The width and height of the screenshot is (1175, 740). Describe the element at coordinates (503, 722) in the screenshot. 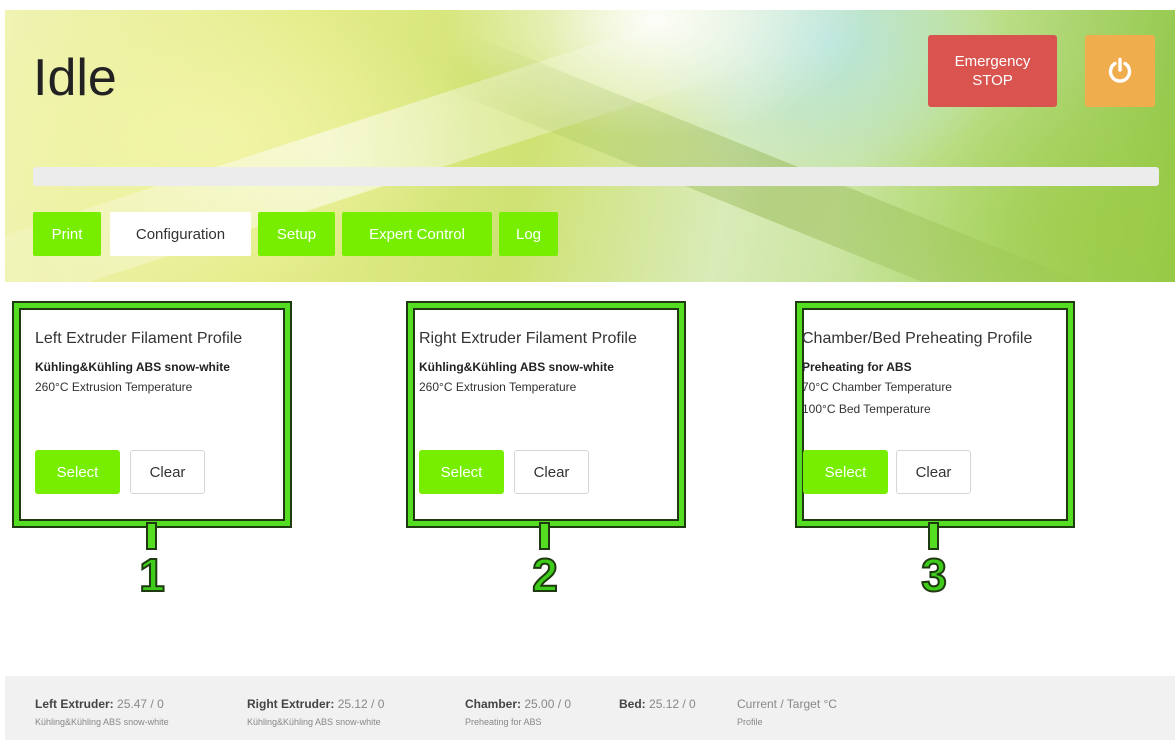

I see `temp-profile: Preheating for ABS` at that location.